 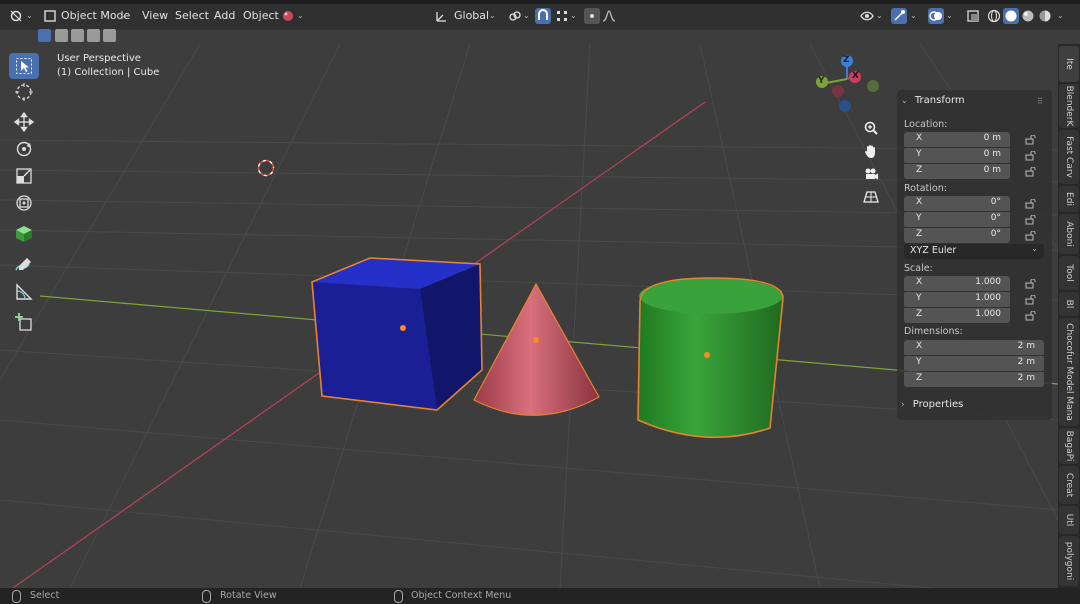 What do you see at coordinates (957, 235) in the screenshot?
I see `rotation-z-field: Z 0°` at bounding box center [957, 235].